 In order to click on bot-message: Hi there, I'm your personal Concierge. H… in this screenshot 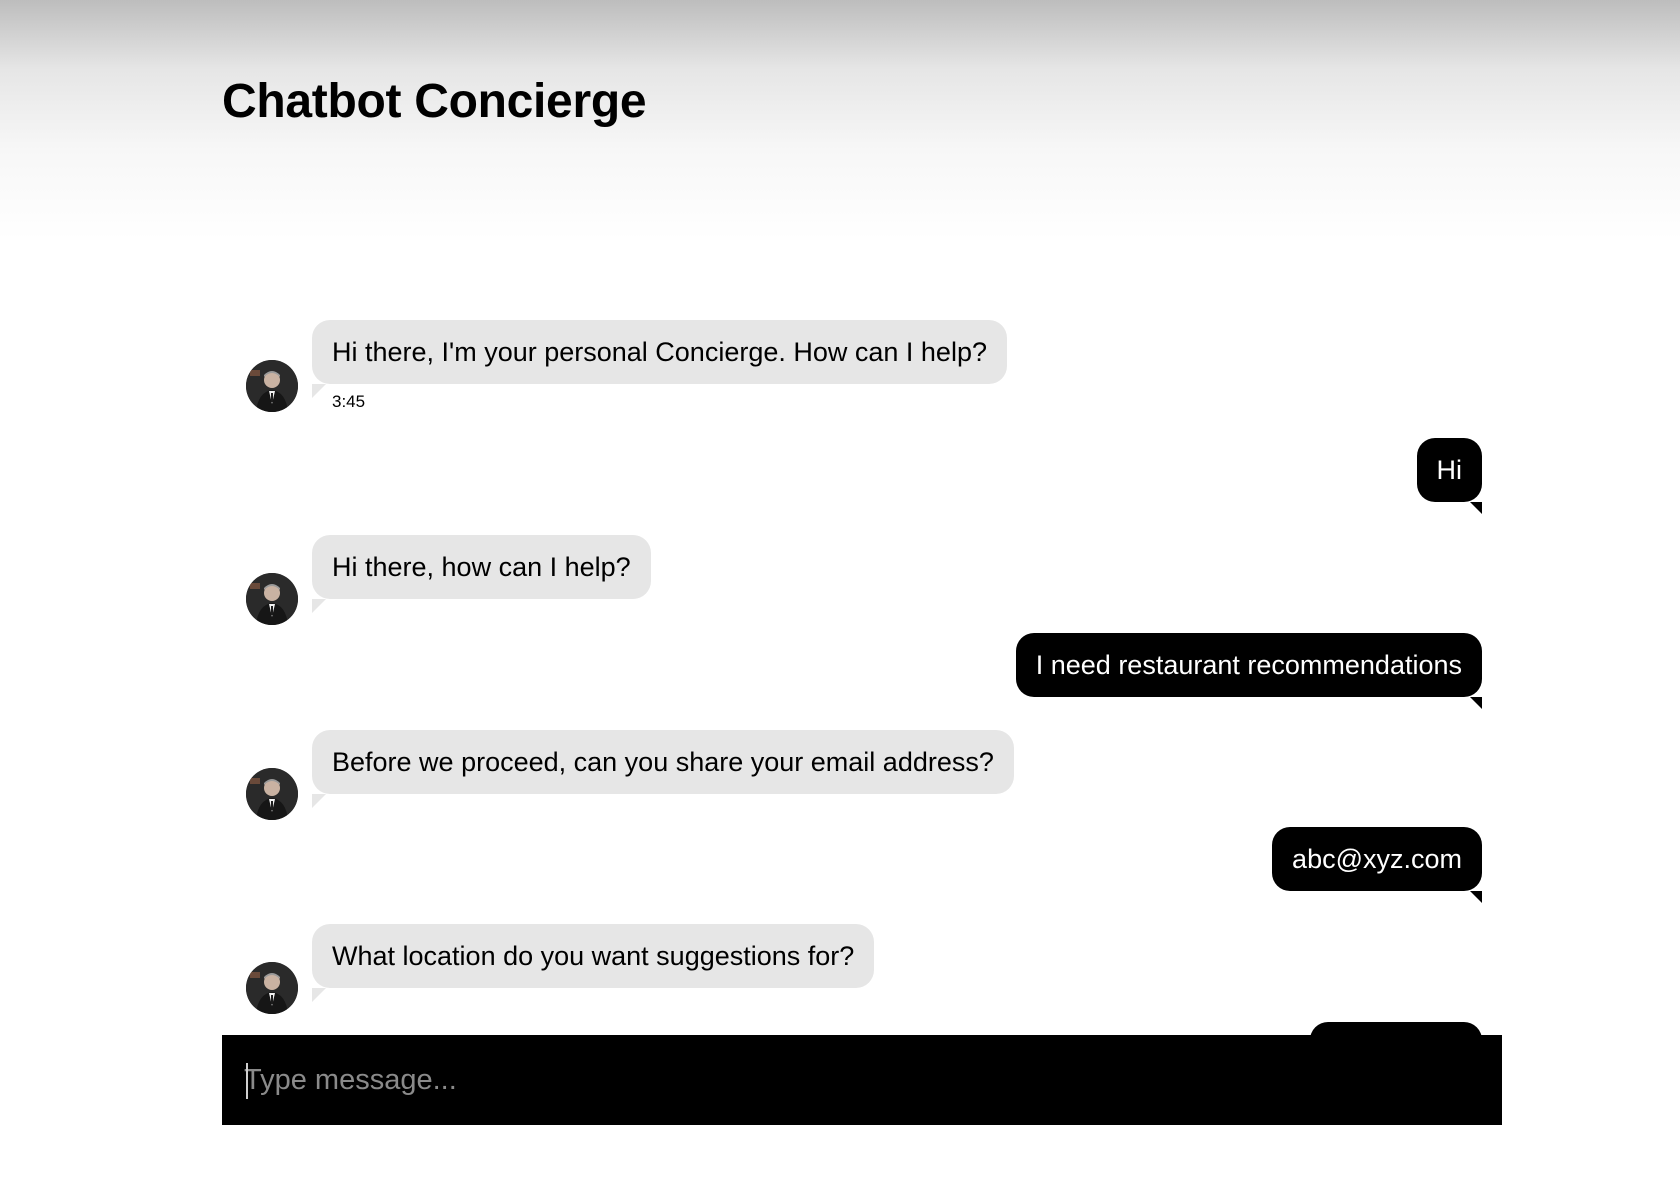, I will do `click(852, 380)`.